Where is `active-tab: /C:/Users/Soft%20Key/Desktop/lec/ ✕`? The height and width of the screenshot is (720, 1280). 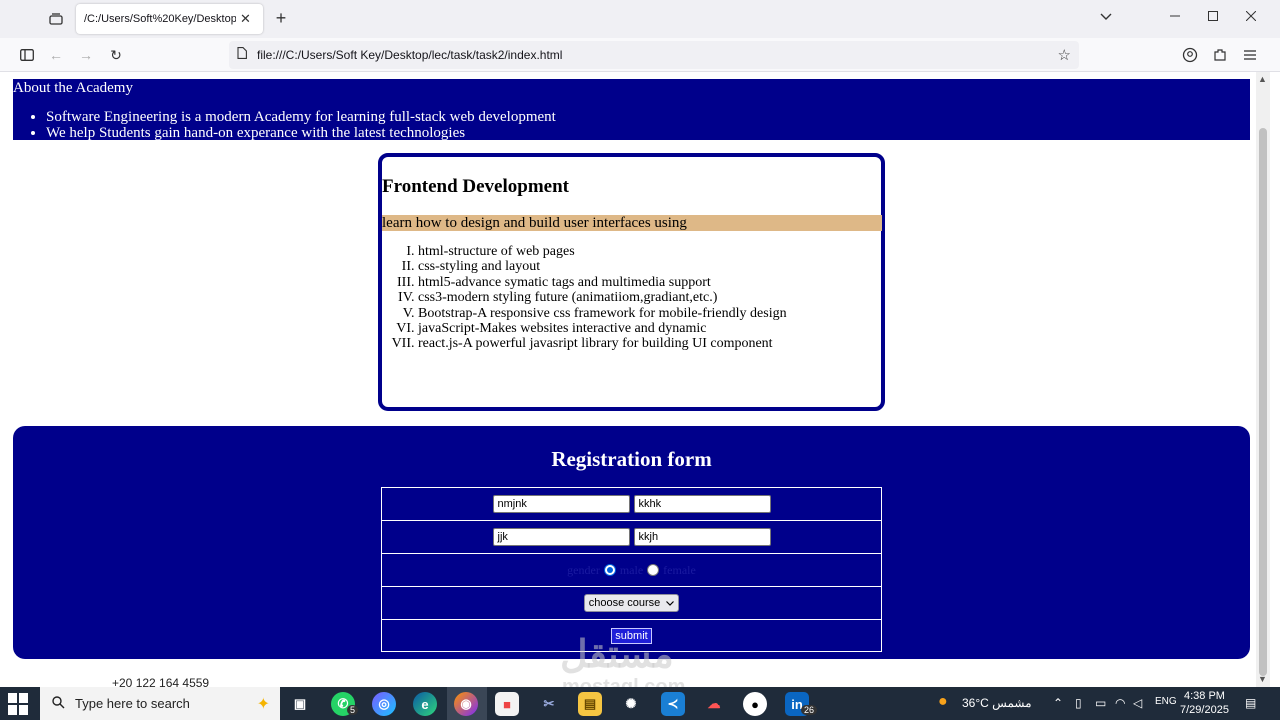
active-tab: /C:/Users/Soft%20Key/Desktop/lec/ ✕ is located at coordinates (169, 19).